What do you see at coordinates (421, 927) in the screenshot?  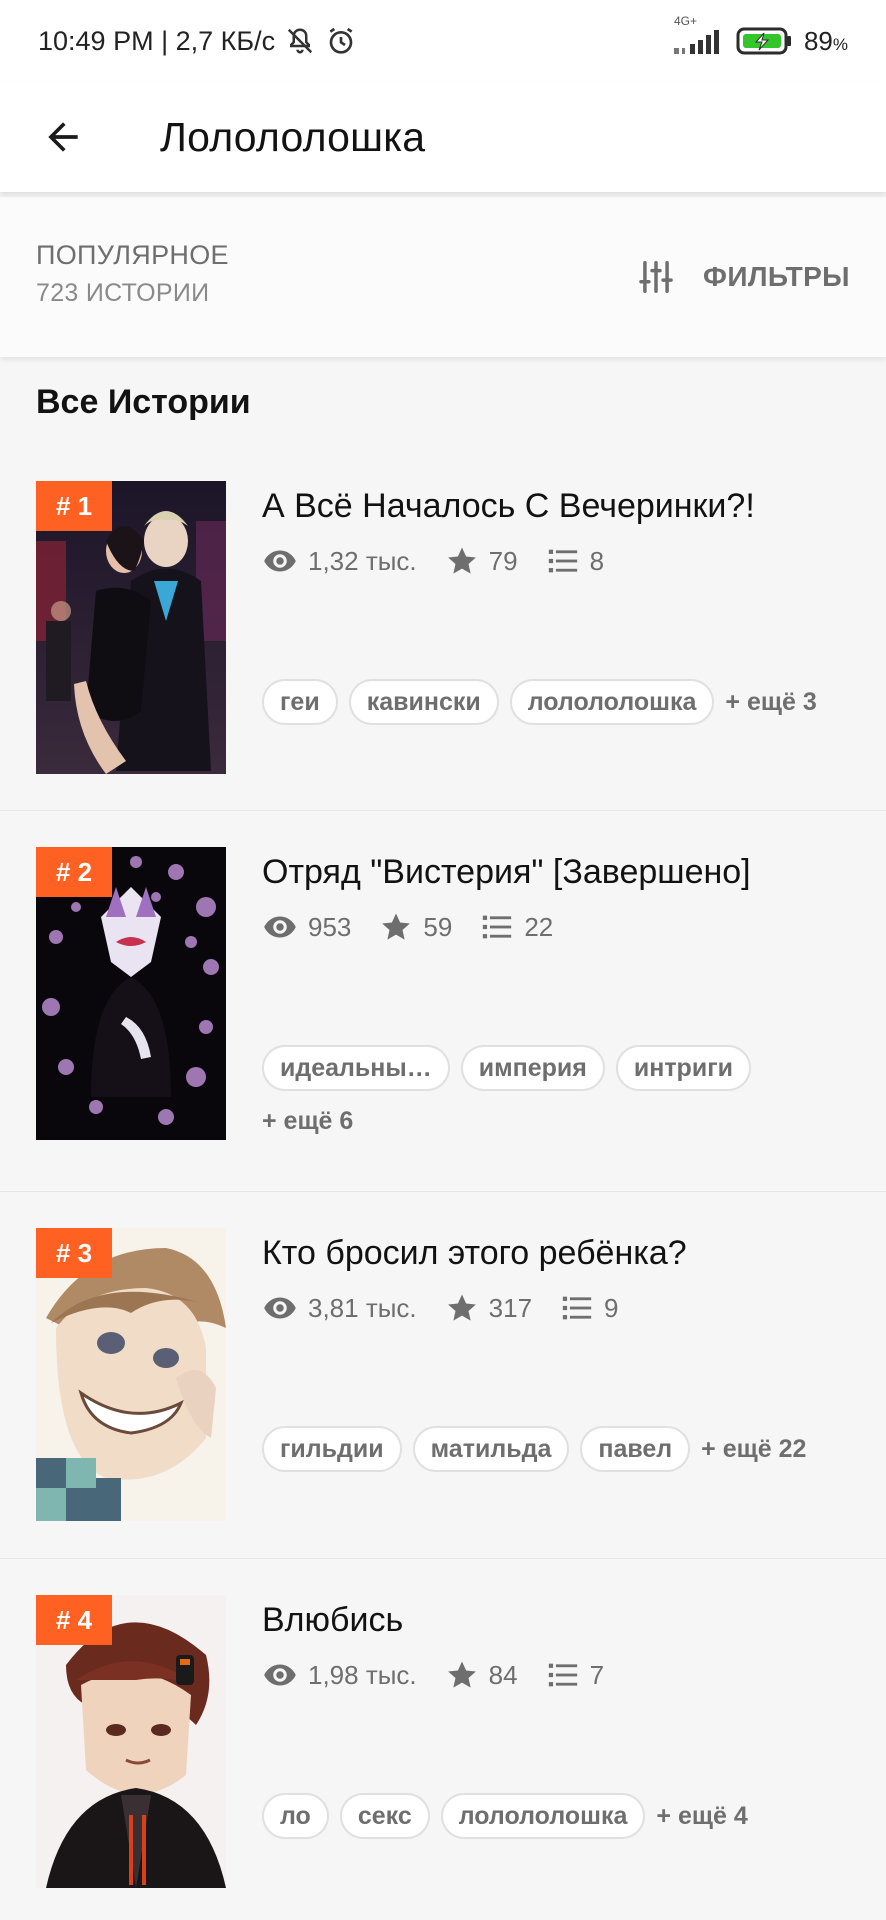 I see `story-stats: 953 59 22` at bounding box center [421, 927].